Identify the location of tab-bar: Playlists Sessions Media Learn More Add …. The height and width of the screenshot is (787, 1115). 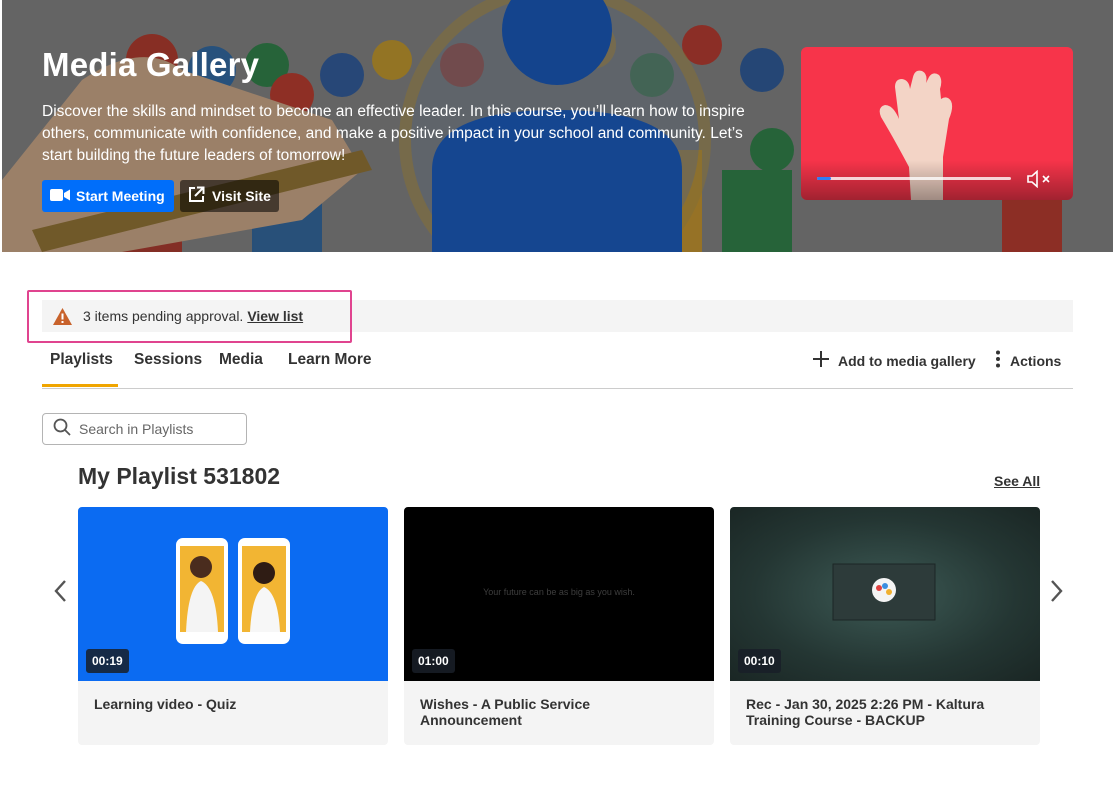
(557, 363).